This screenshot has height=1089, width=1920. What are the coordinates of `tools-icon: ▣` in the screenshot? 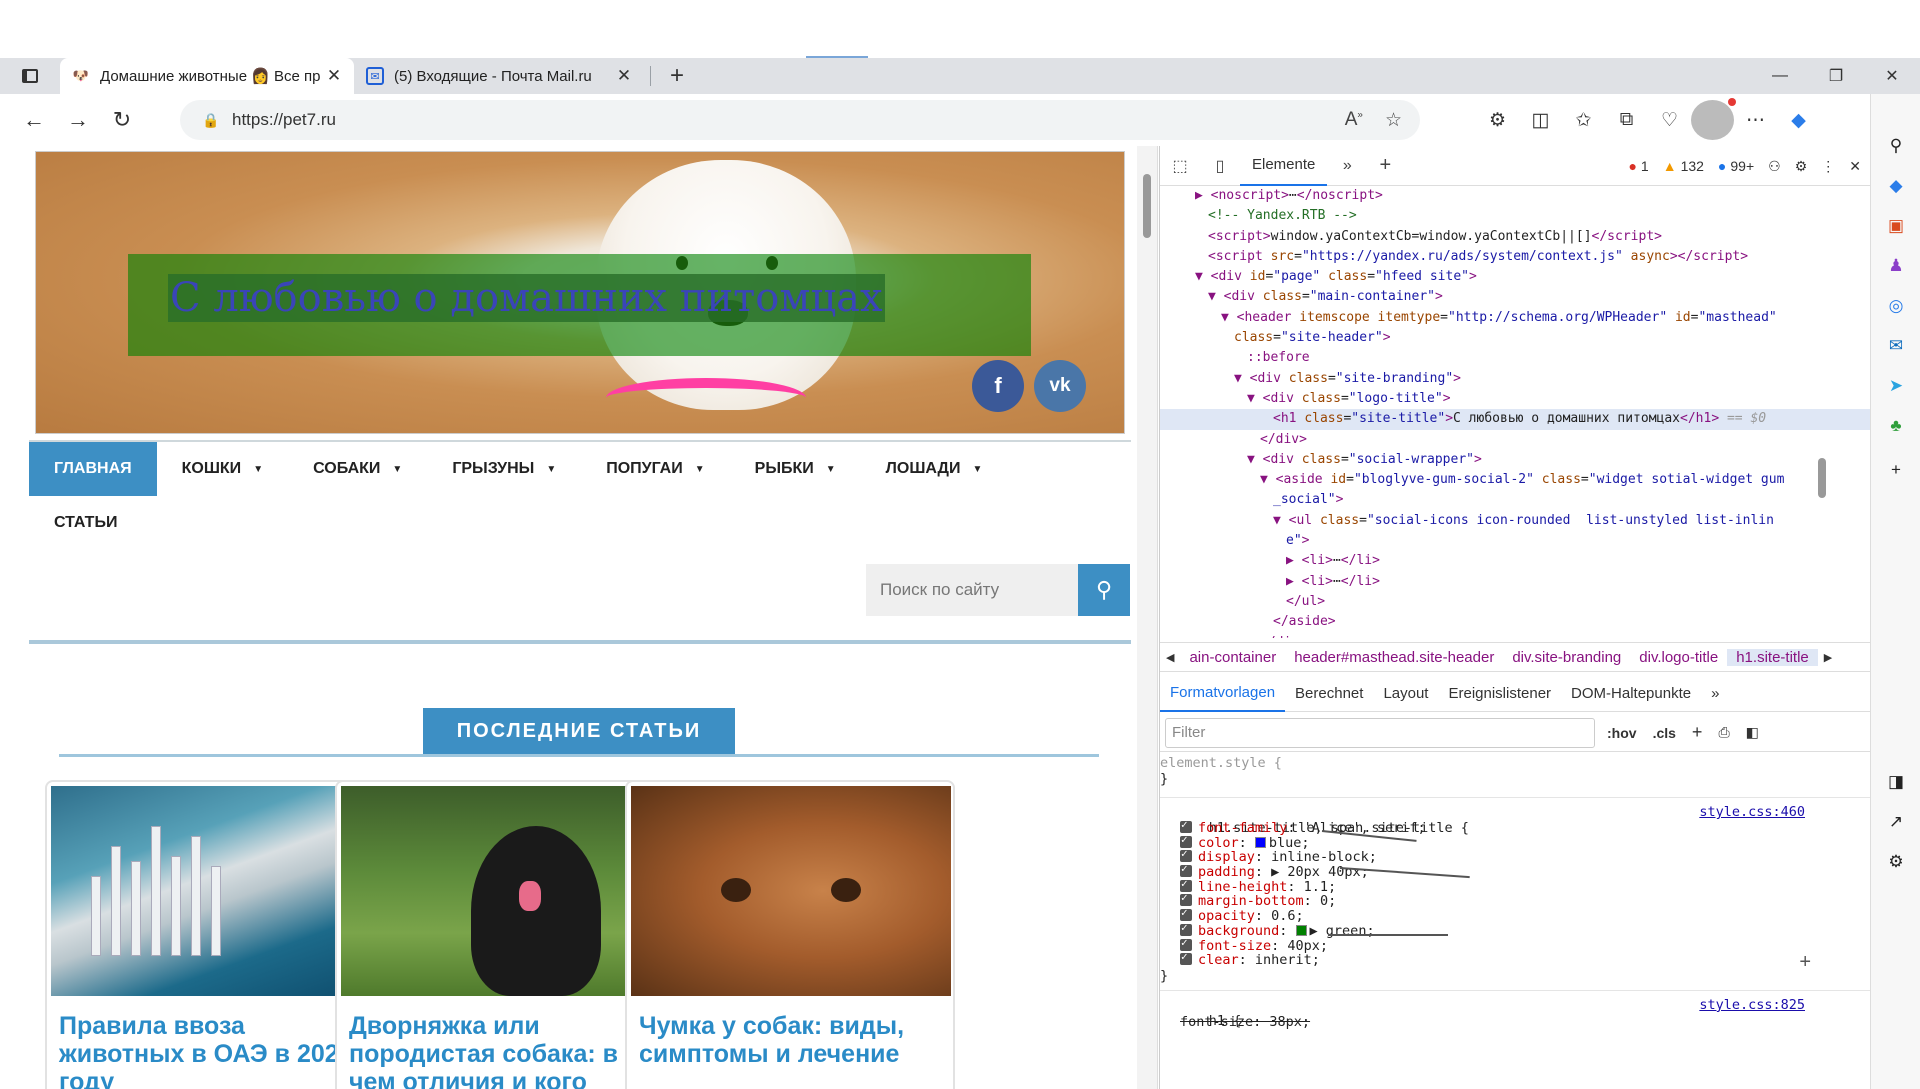 It's located at (1896, 226).